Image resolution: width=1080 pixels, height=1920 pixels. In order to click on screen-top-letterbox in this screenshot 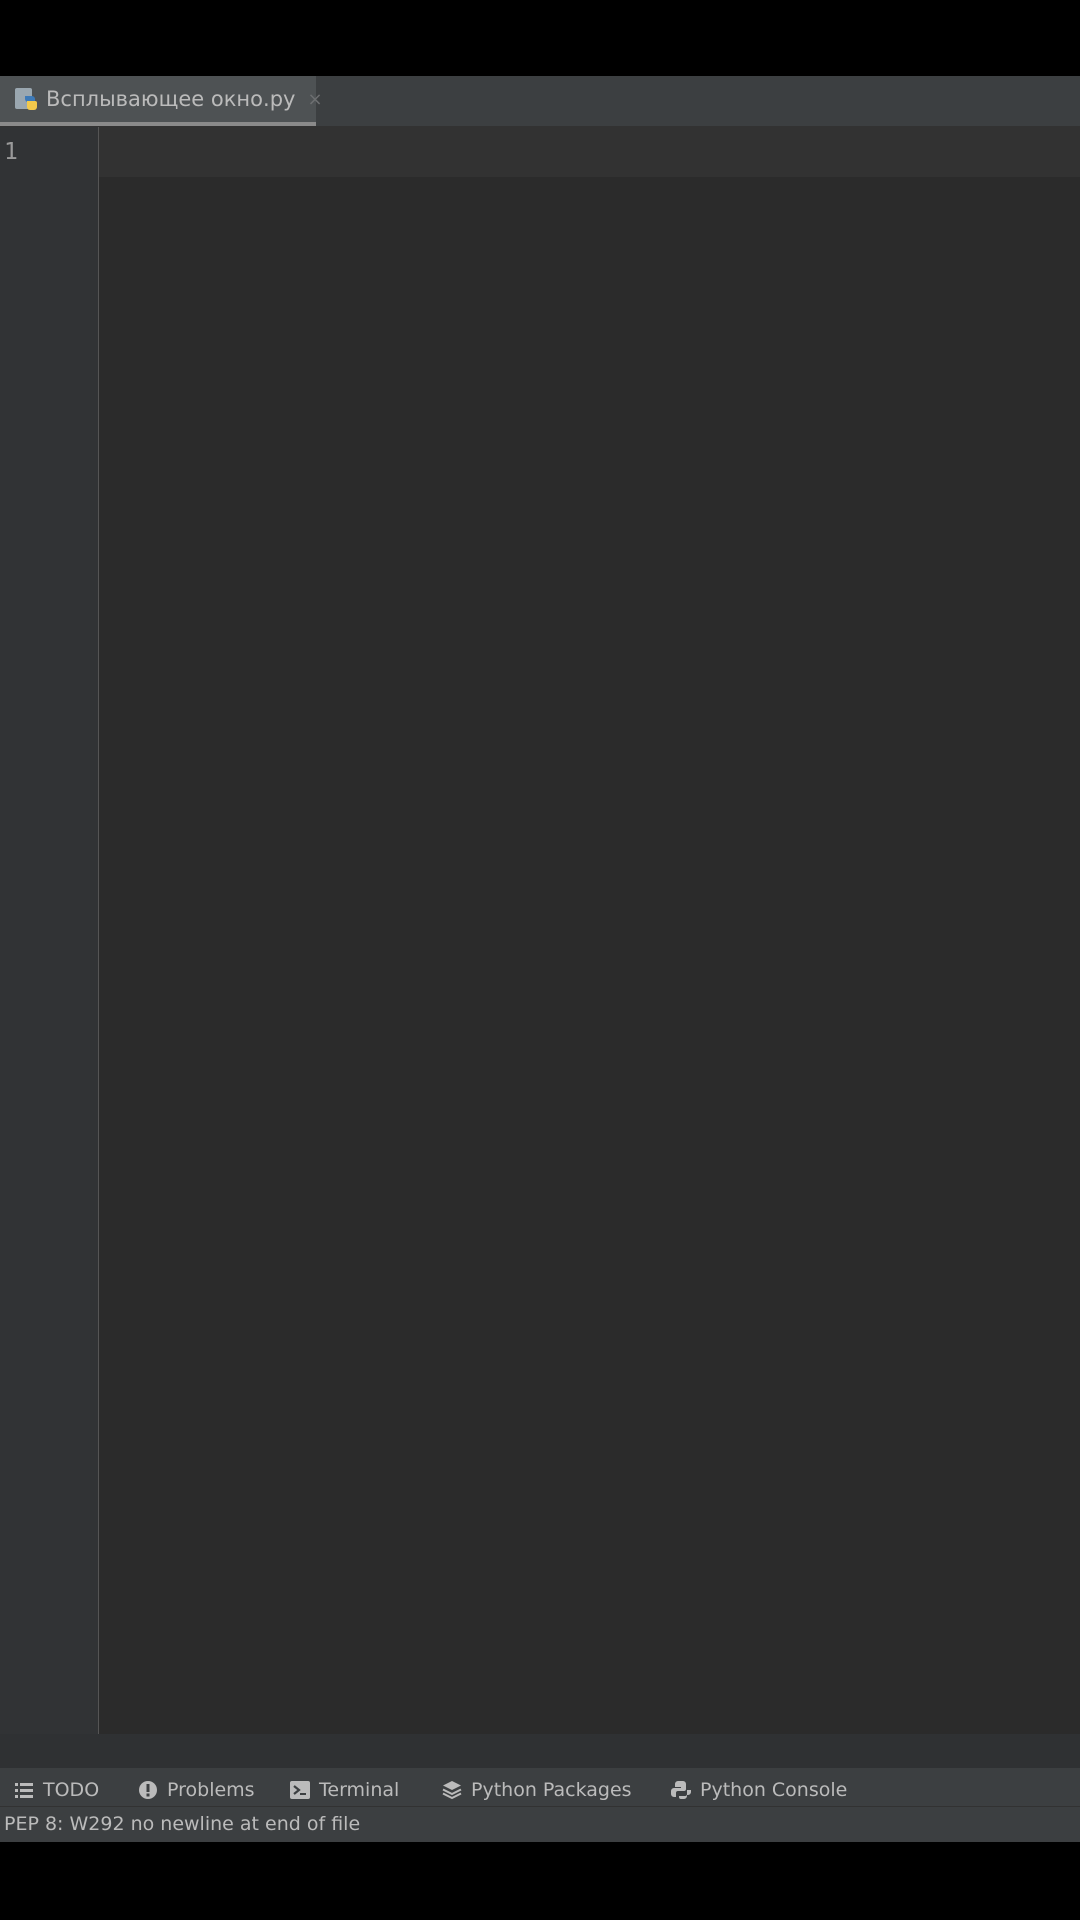, I will do `click(540, 38)`.